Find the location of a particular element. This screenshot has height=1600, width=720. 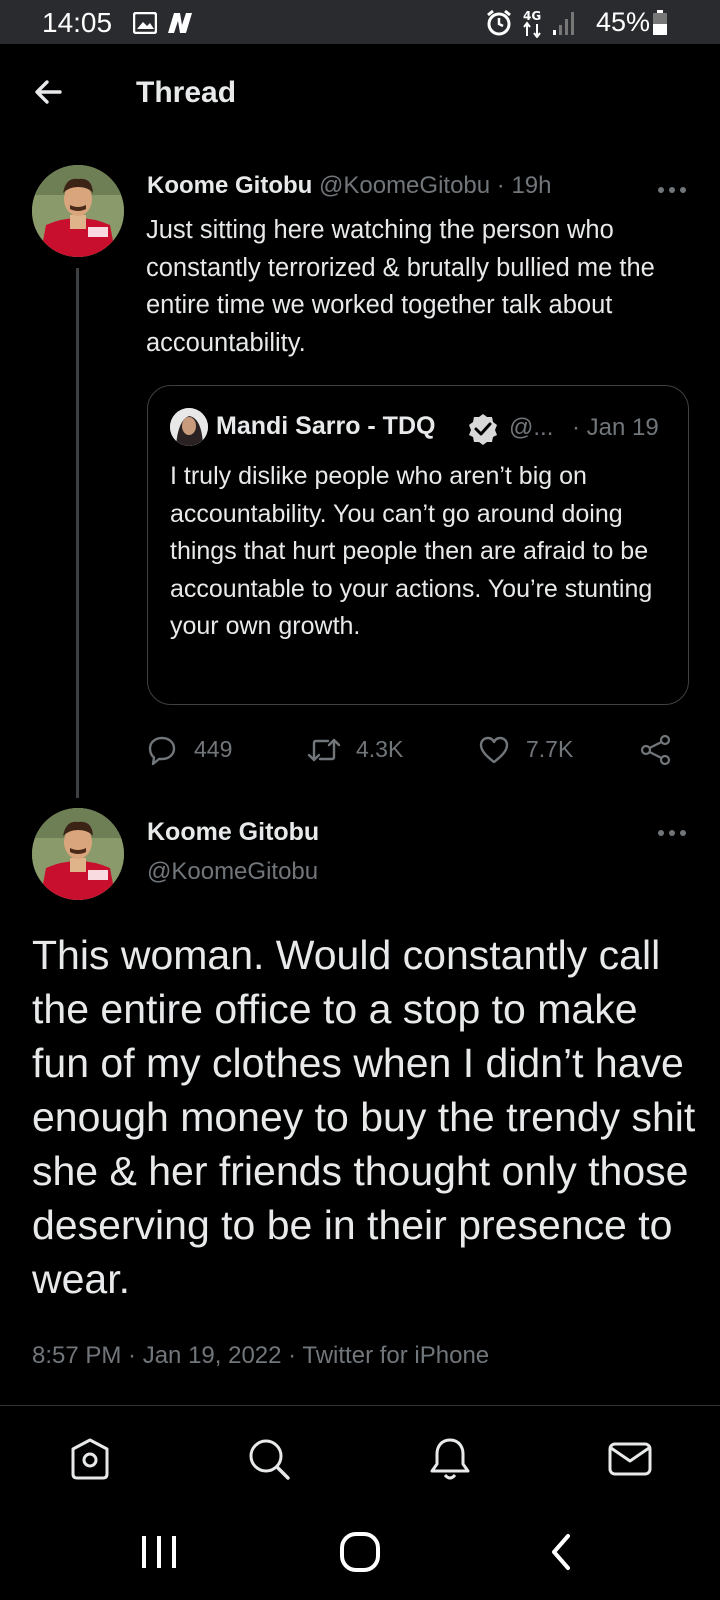

nav-search is located at coordinates (269, 1459).